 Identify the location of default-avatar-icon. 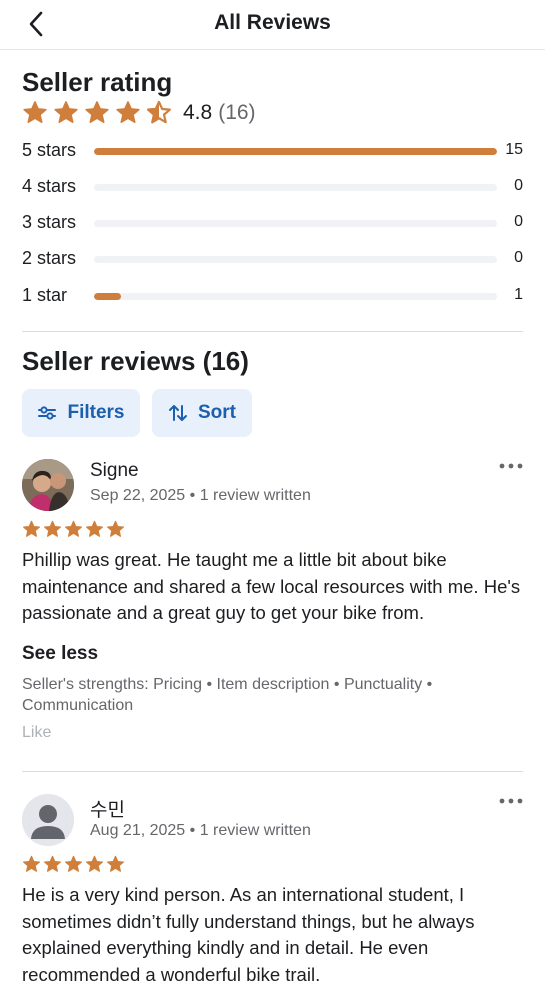
(48, 820).